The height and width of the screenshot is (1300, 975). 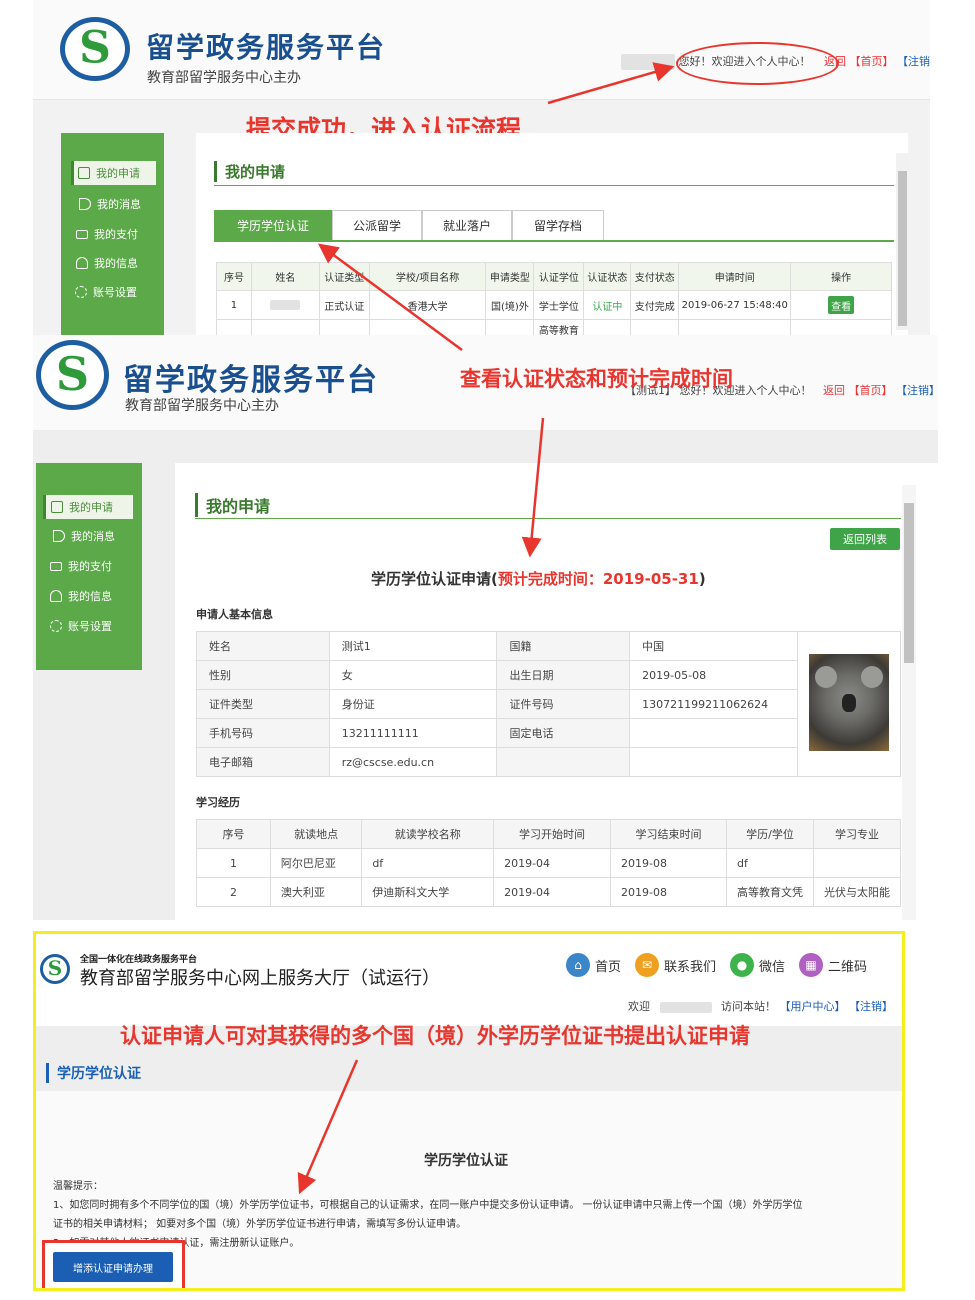 I want to click on nav-wechat: ● 微信, so click(x=757, y=965).